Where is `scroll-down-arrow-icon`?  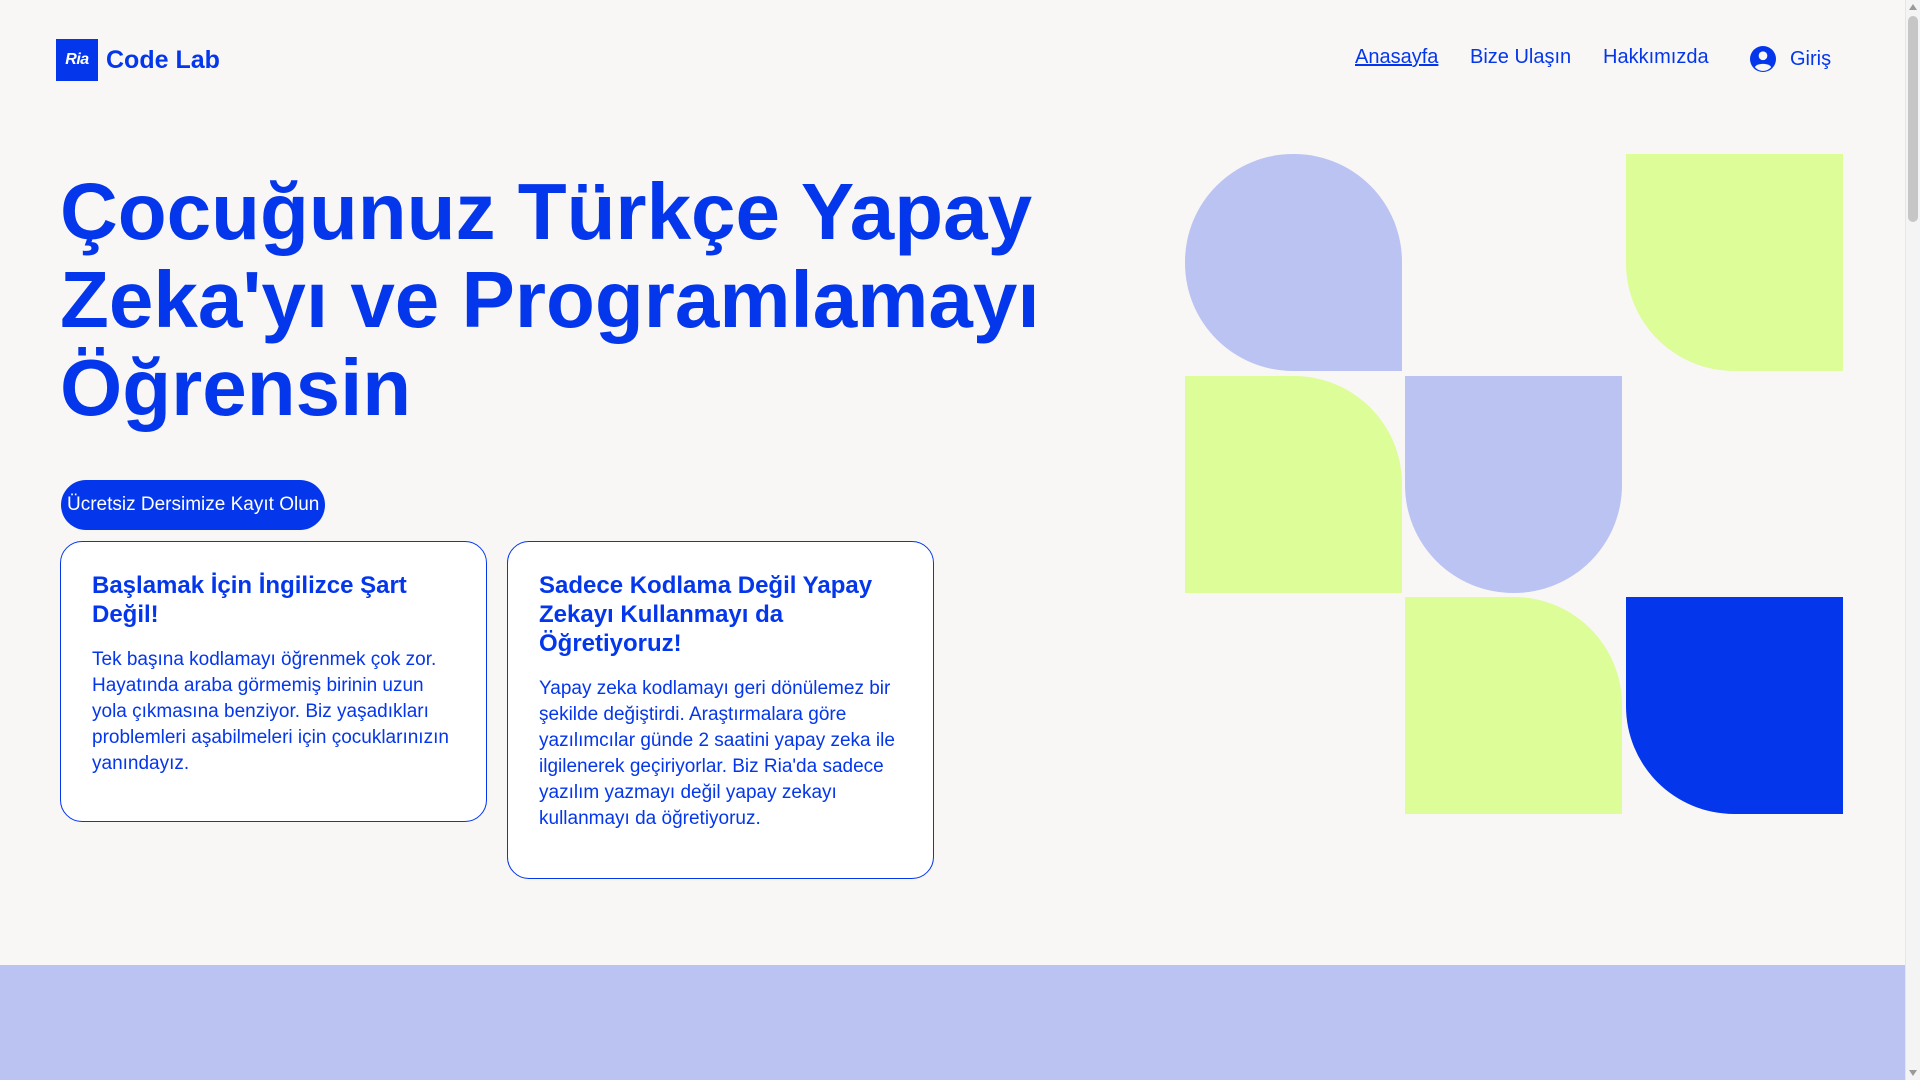
scroll-down-arrow-icon is located at coordinates (1913, 1073).